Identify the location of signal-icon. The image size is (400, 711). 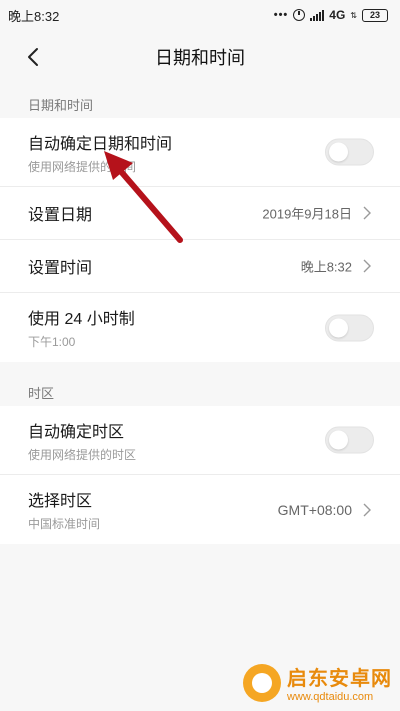
(317, 15).